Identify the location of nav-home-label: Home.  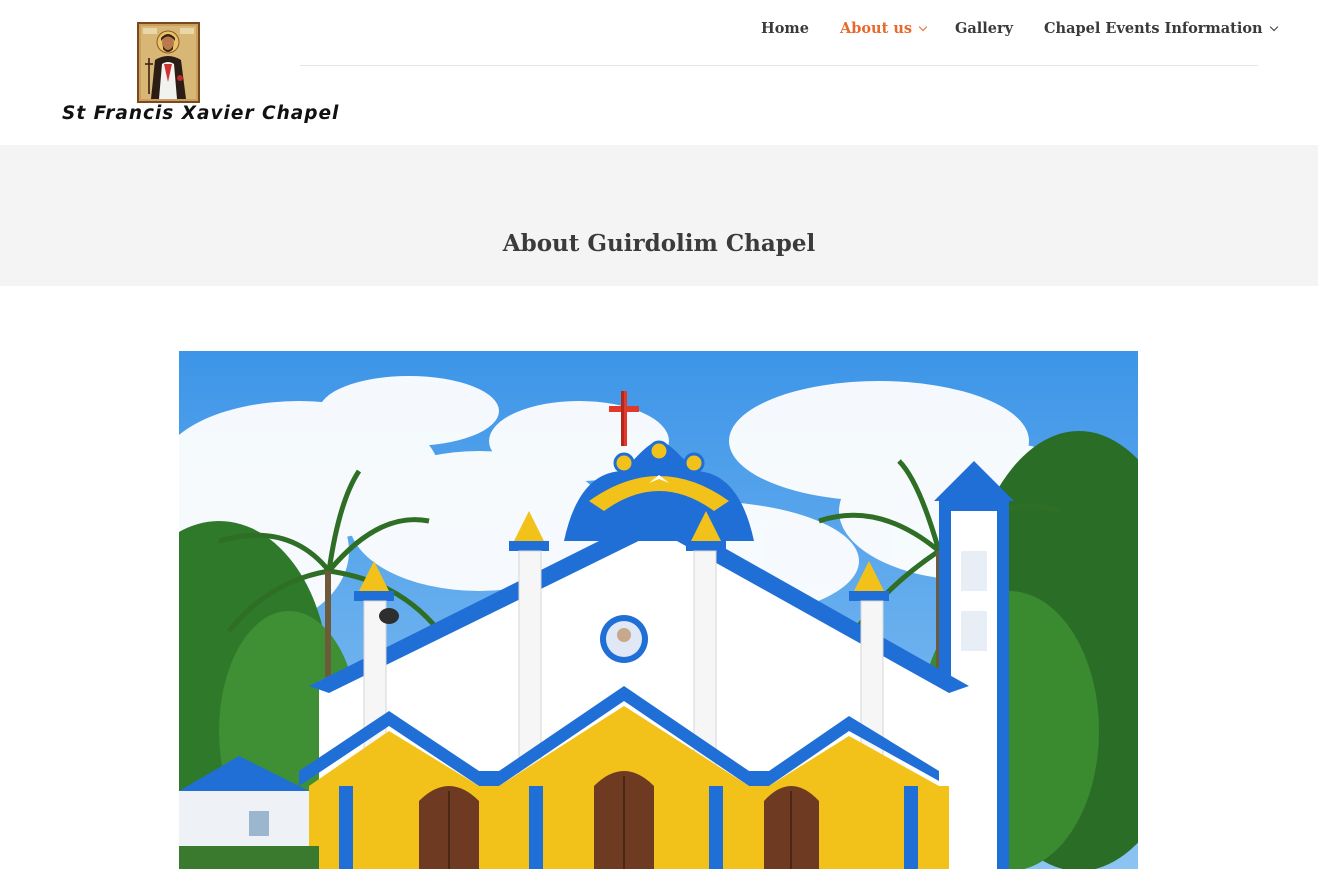
(785, 28).